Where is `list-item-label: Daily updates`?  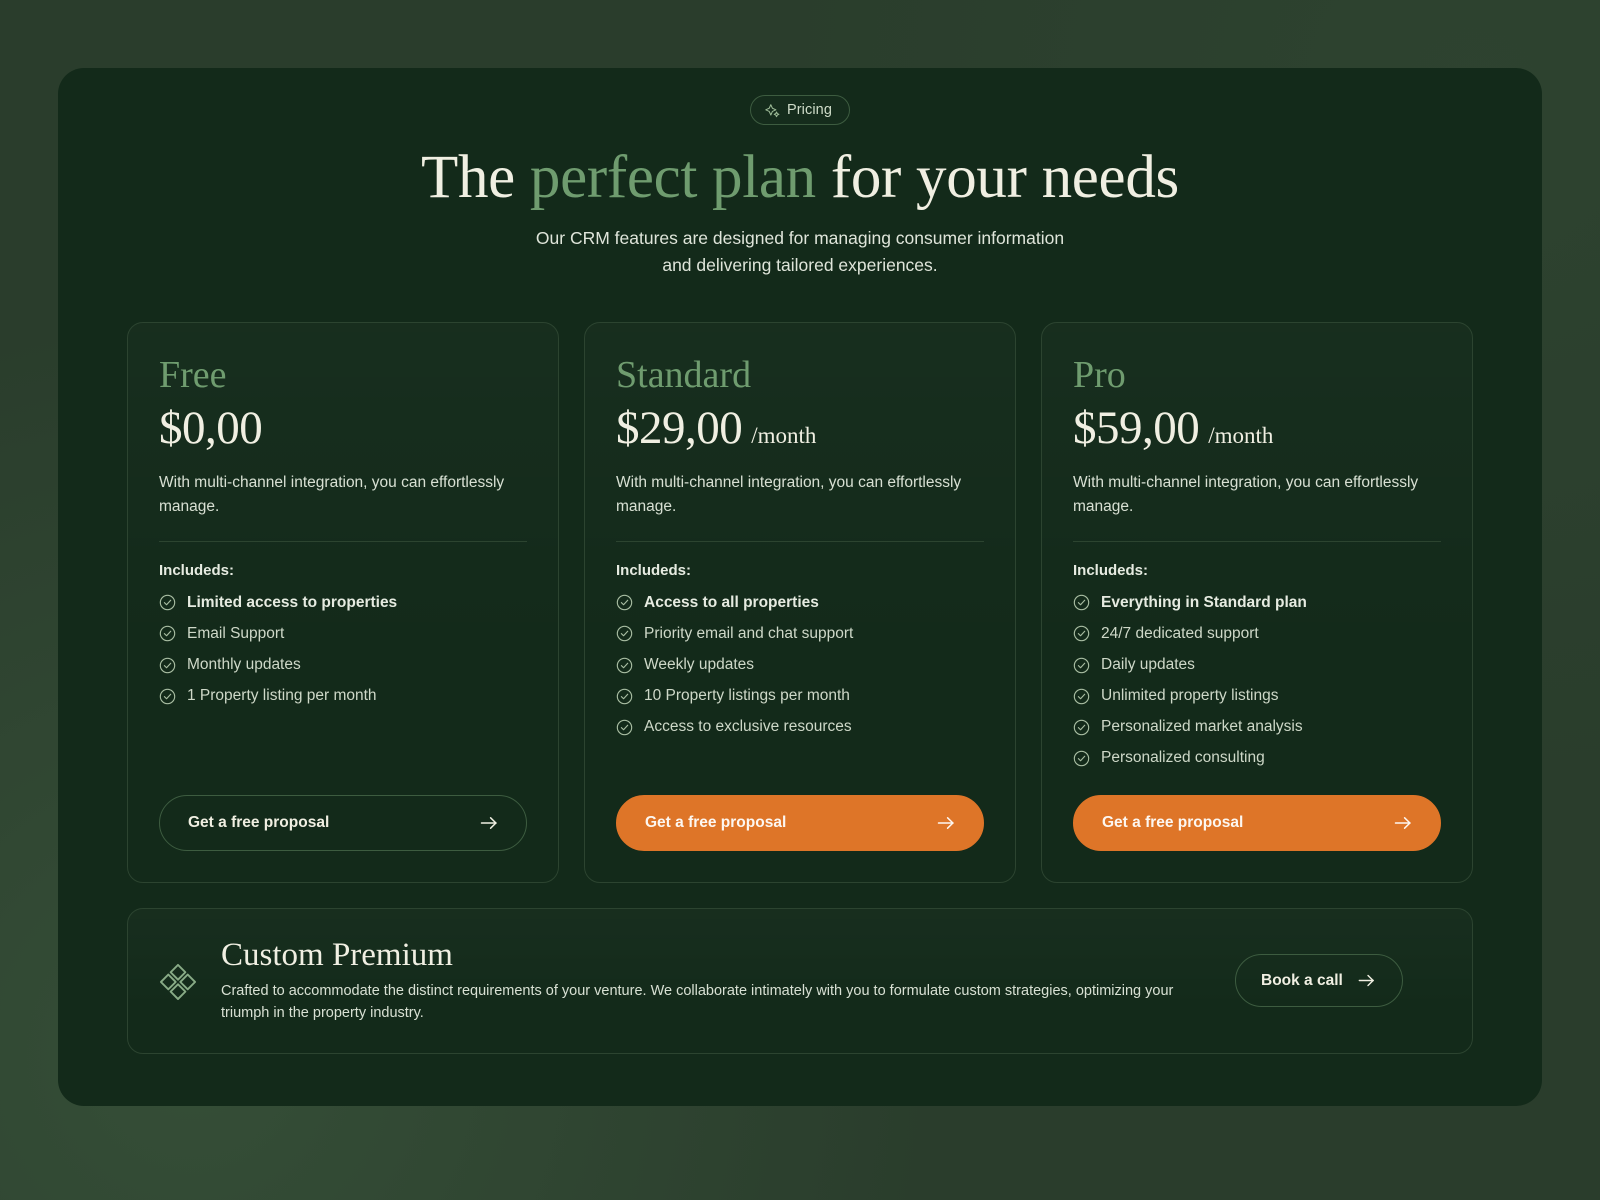
list-item-label: Daily updates is located at coordinates (1148, 664).